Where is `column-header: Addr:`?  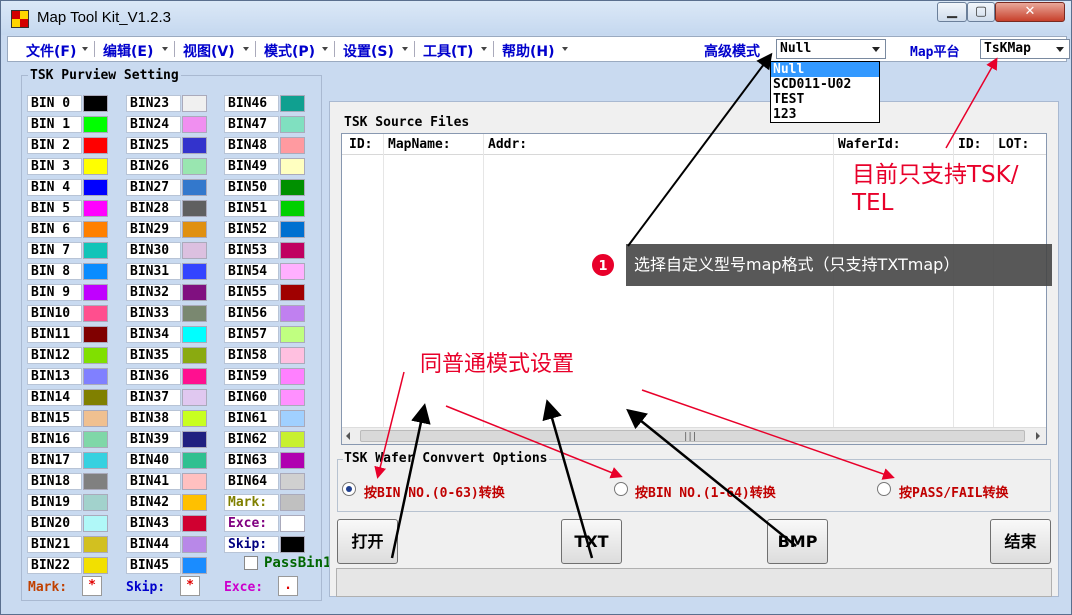
column-header: Addr: is located at coordinates (507, 144).